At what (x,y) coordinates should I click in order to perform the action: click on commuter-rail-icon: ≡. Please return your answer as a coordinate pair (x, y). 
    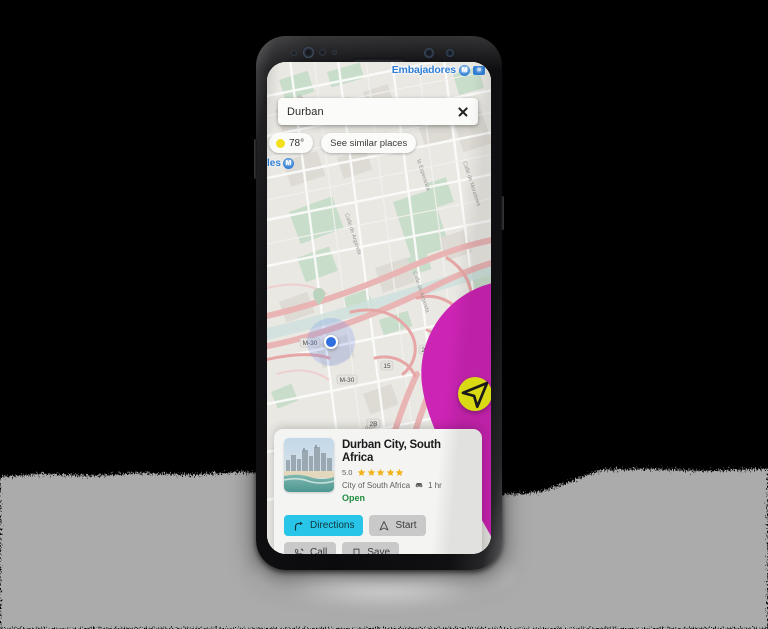
    Looking at the image, I should click on (479, 70).